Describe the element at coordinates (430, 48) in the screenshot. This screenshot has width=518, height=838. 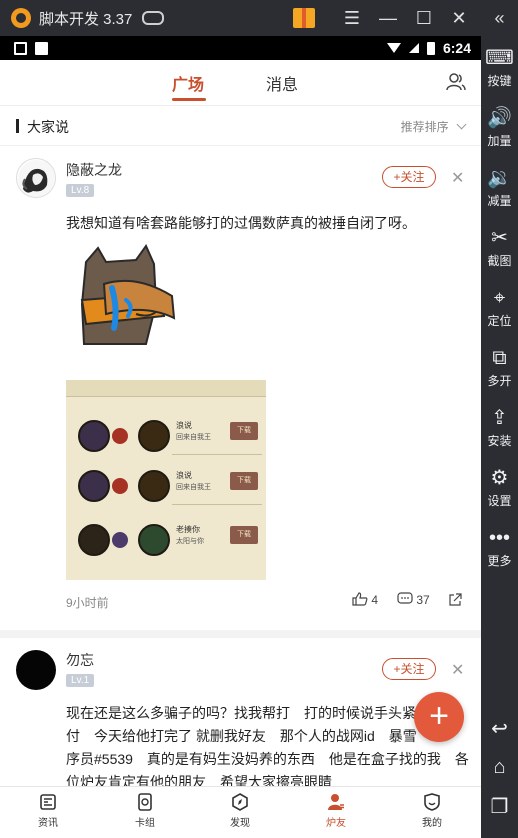
I see `battery-icon` at that location.